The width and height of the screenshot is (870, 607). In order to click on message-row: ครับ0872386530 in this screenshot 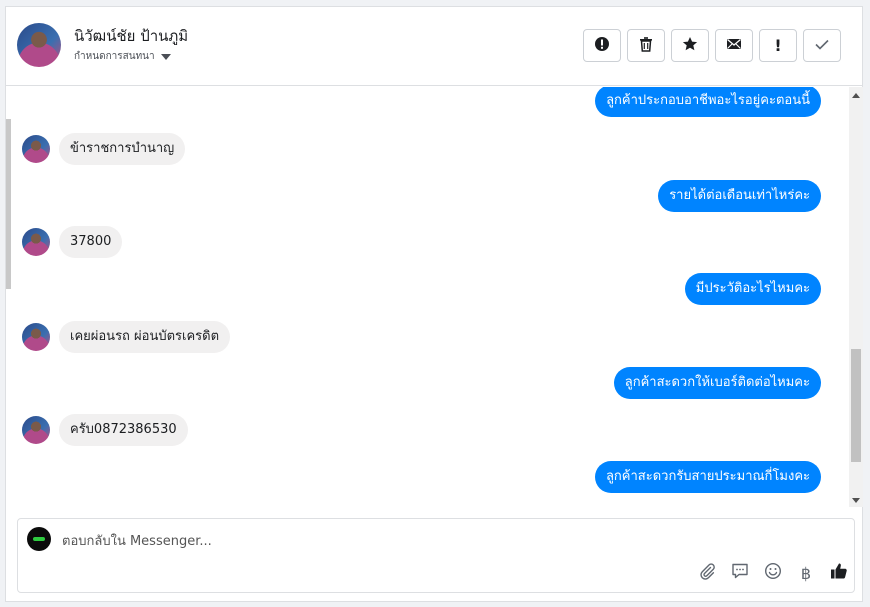, I will do `click(427, 430)`.